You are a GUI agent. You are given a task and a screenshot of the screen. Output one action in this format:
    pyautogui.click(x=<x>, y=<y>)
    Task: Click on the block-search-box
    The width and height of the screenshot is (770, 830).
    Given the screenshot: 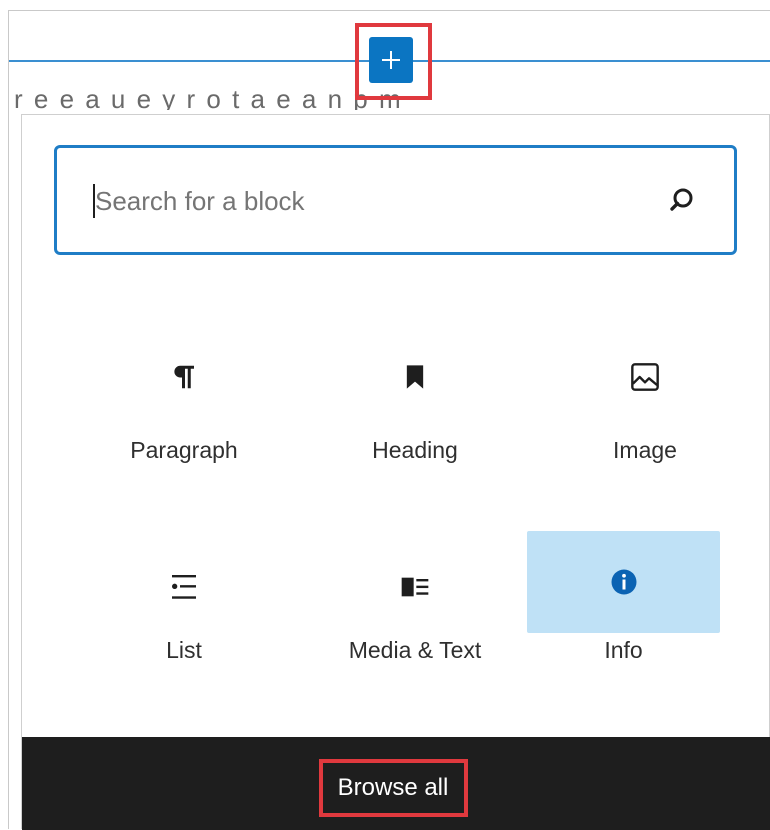 What is the action you would take?
    pyautogui.click(x=395, y=200)
    